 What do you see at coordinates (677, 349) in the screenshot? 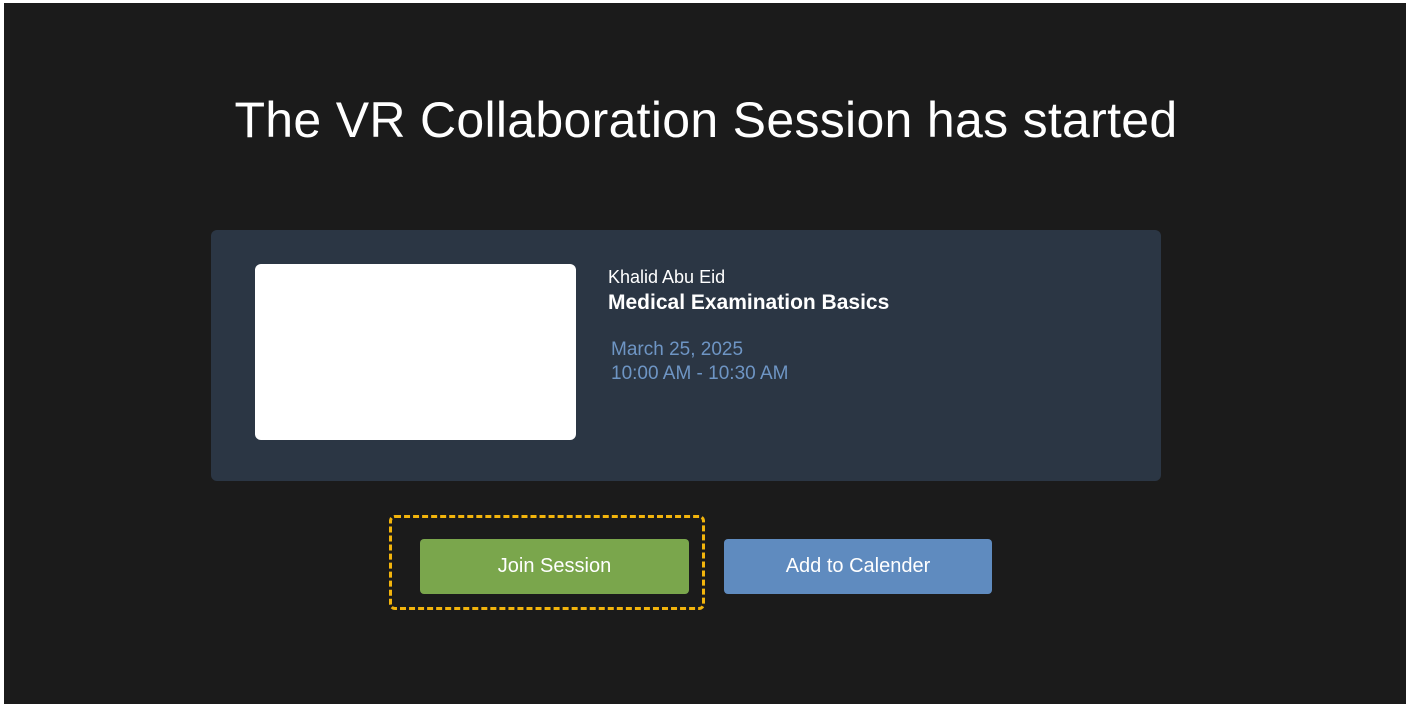
I see `session-date: March 25, 2025` at bounding box center [677, 349].